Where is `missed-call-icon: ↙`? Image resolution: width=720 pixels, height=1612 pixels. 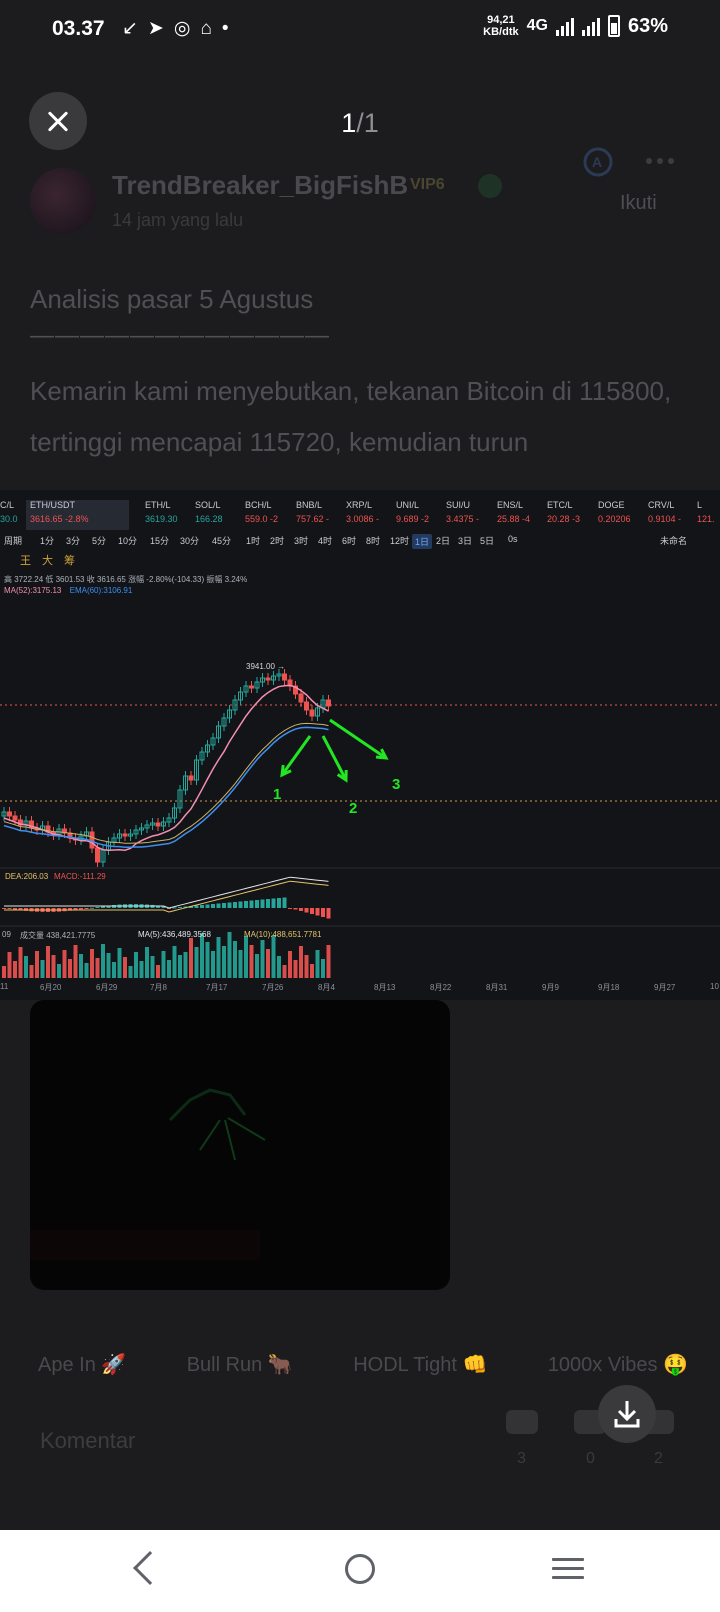 missed-call-icon: ↙ is located at coordinates (130, 28).